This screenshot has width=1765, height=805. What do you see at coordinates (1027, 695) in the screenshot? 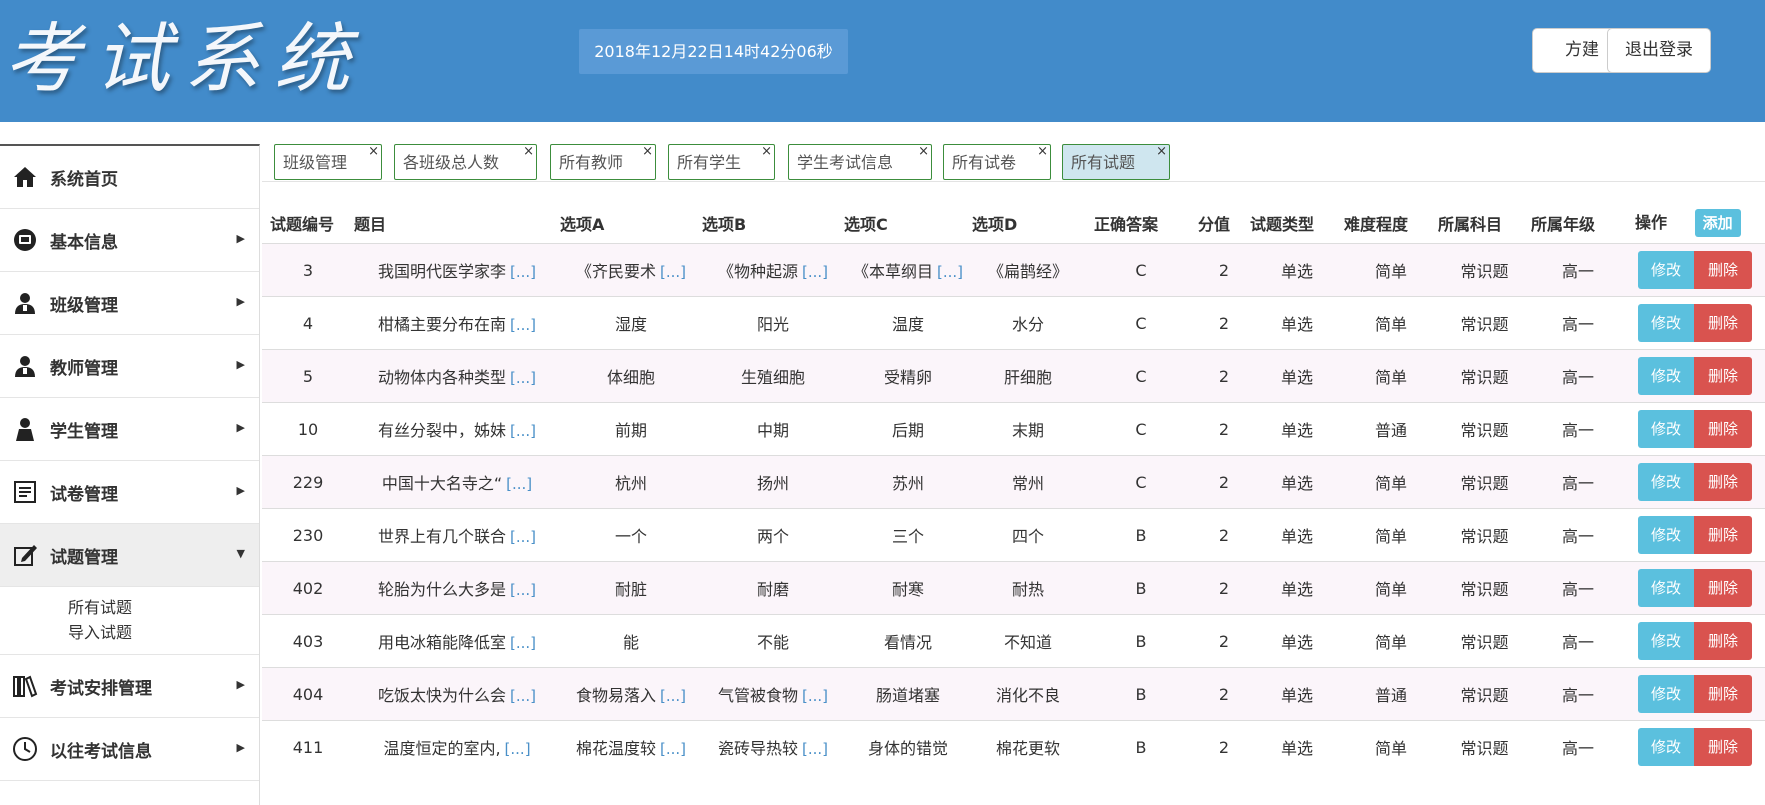
I see `cell-text: 消化不良` at bounding box center [1027, 695].